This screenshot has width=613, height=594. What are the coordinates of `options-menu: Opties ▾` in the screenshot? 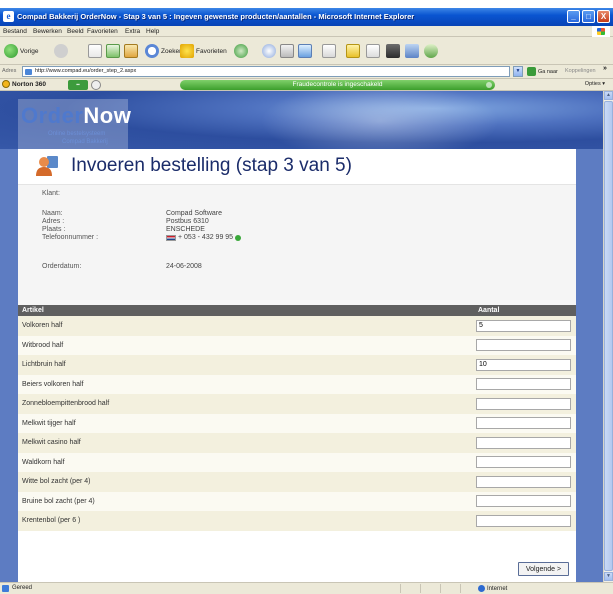 It's located at (595, 84).